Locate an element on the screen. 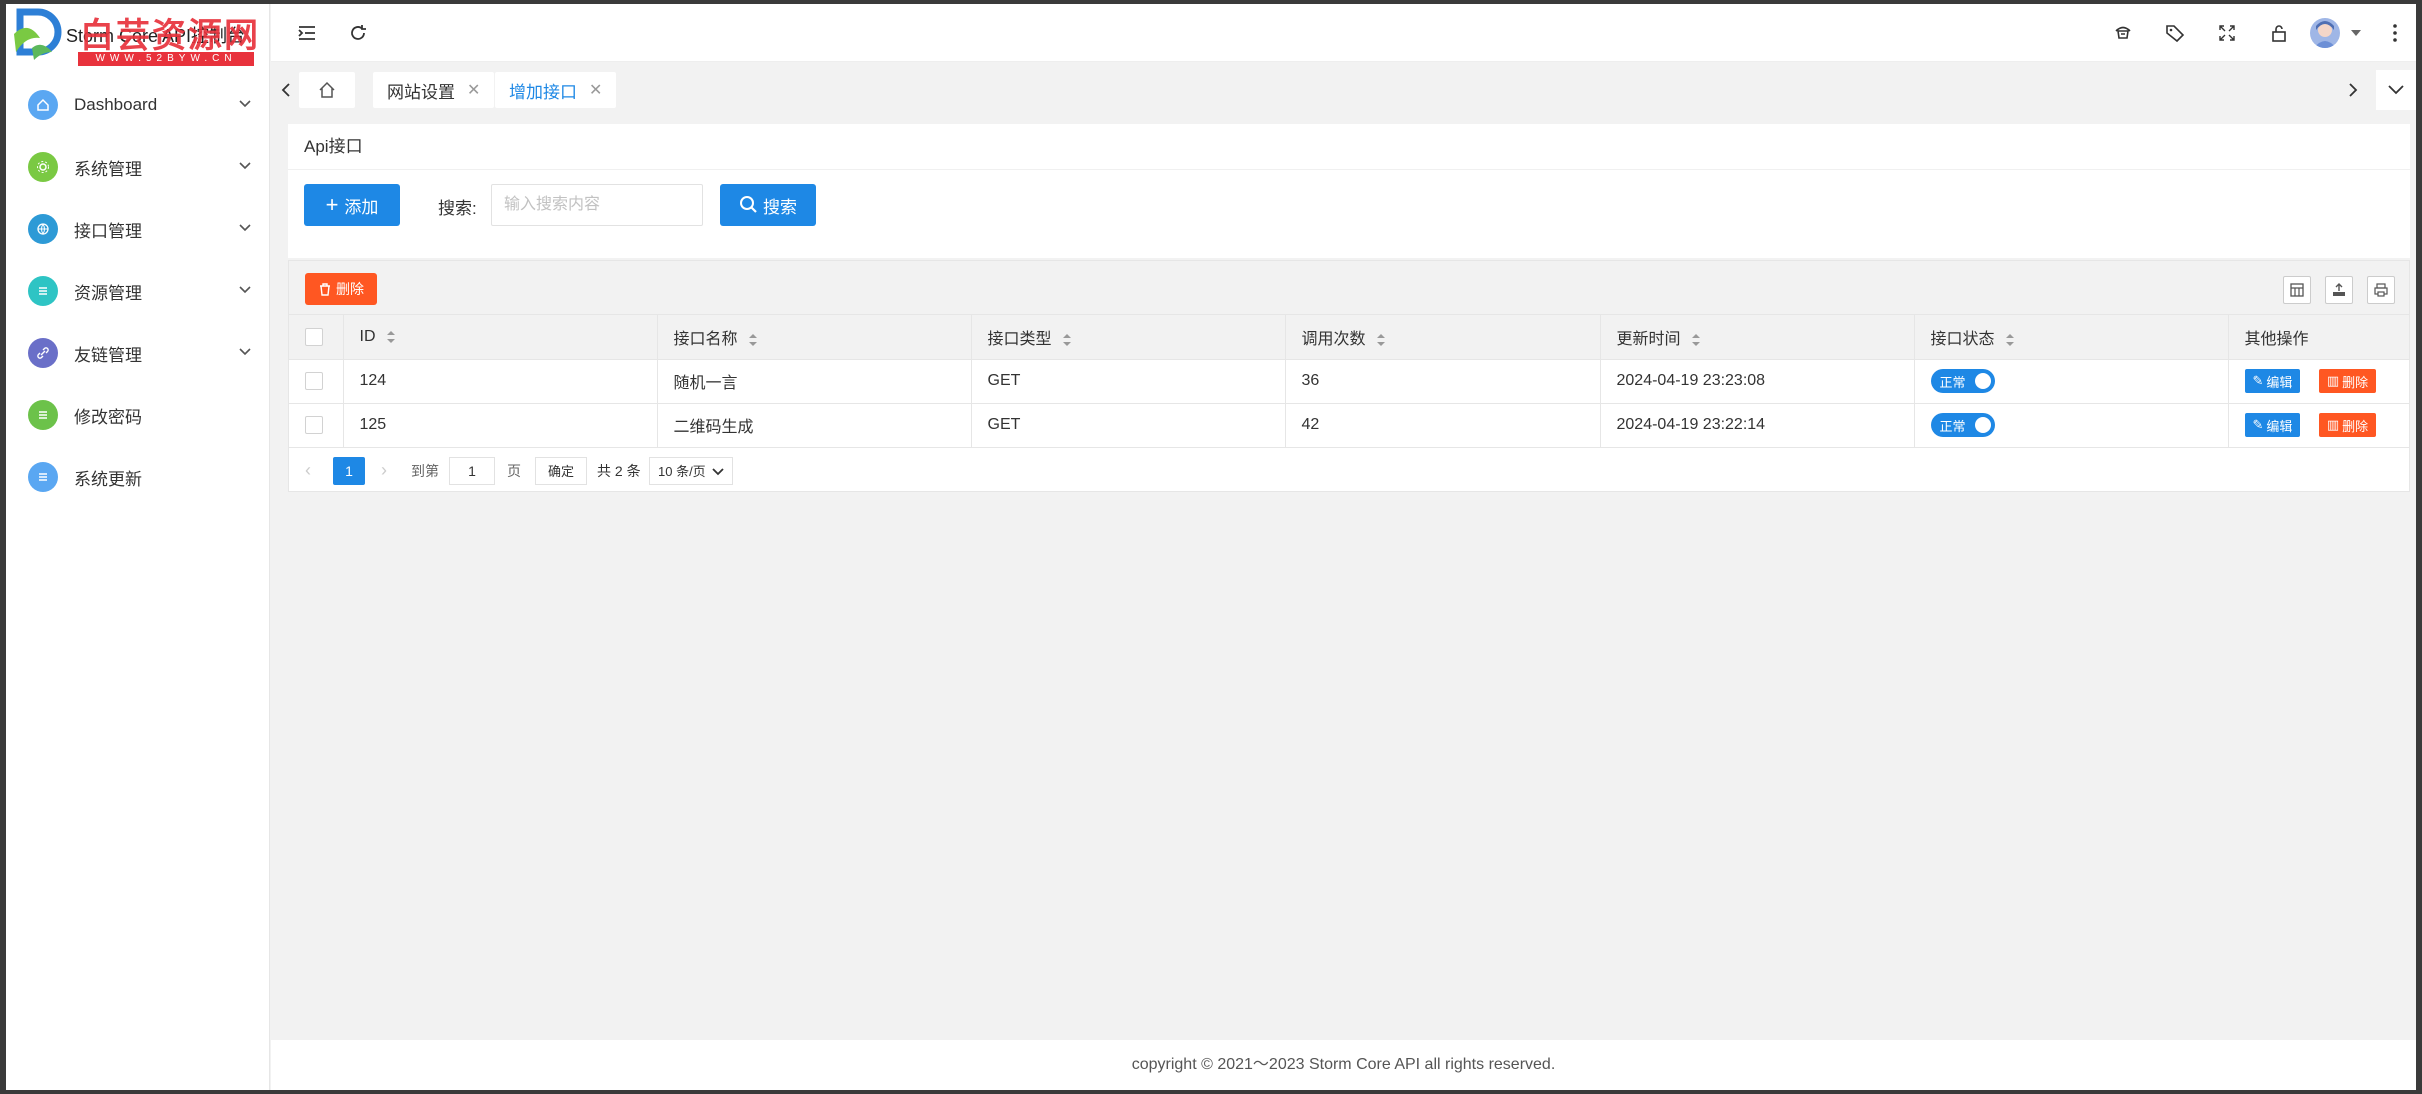  goto-confirm-button: 确定 is located at coordinates (561, 470).